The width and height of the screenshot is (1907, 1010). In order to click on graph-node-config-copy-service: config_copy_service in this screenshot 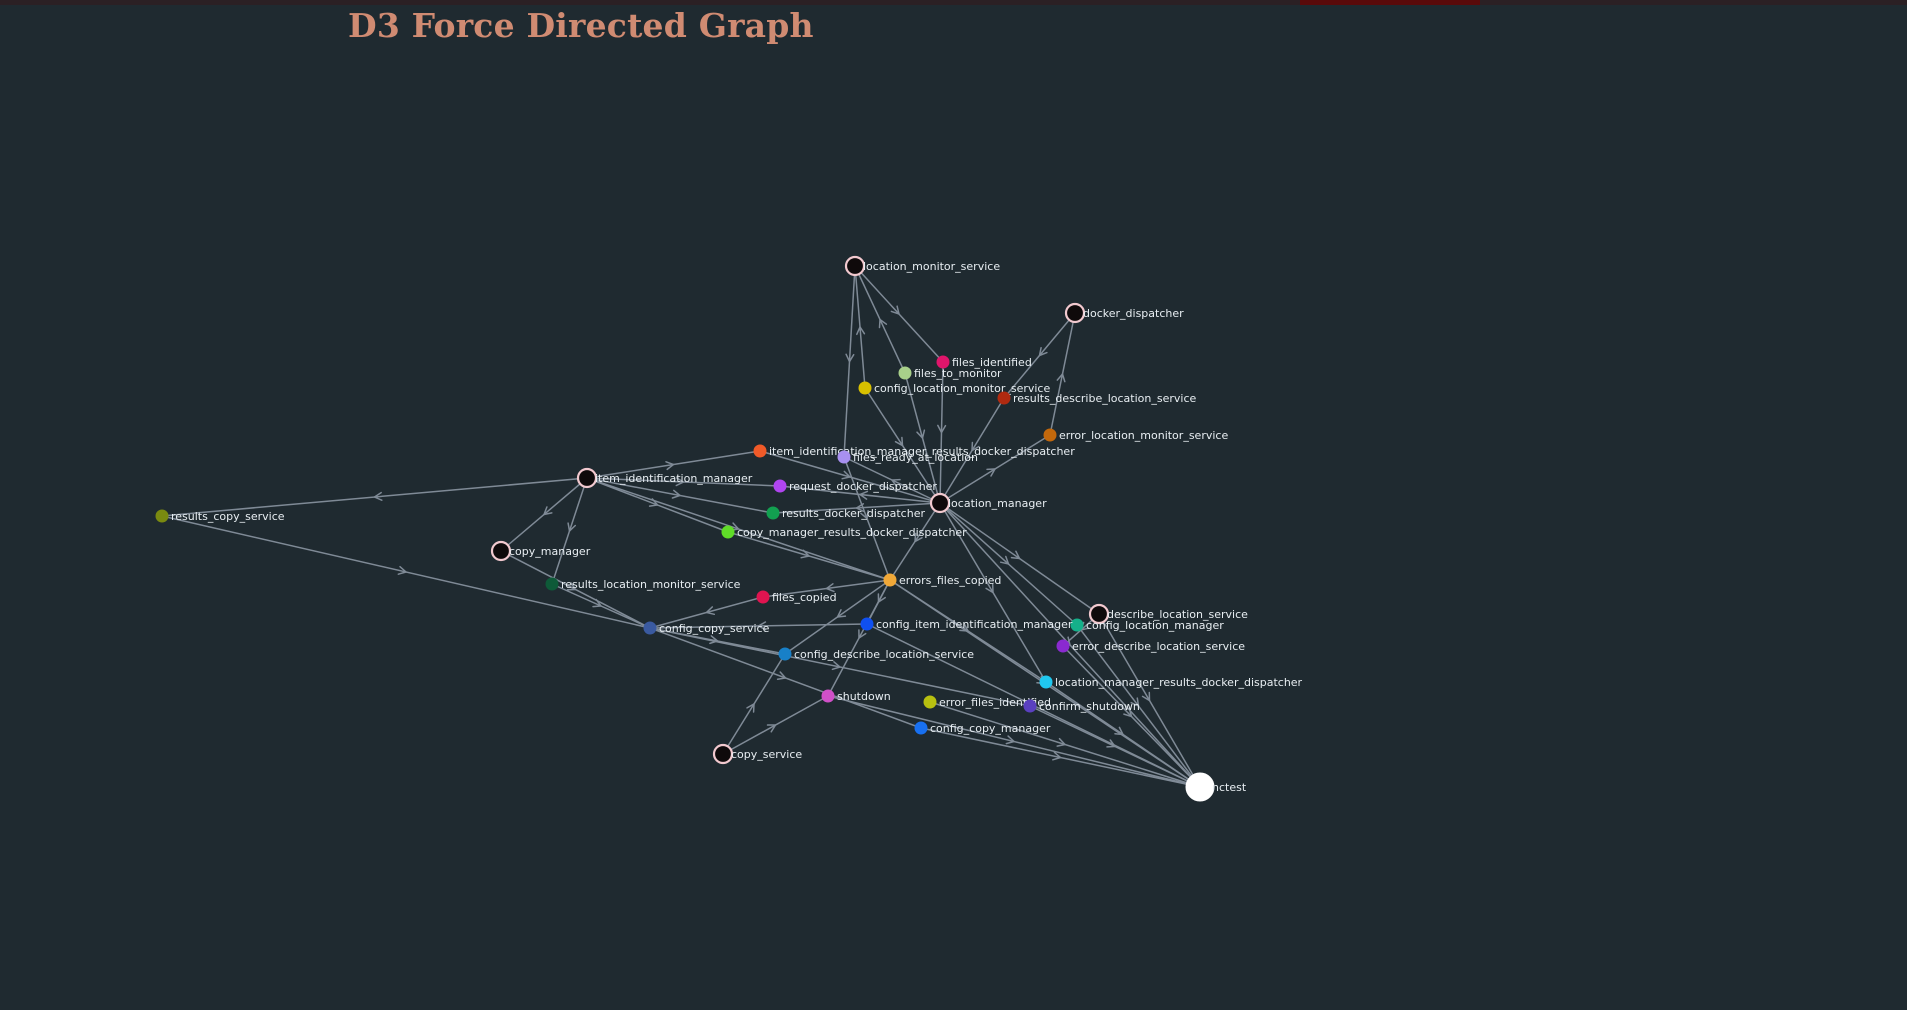, I will do `click(706, 628)`.